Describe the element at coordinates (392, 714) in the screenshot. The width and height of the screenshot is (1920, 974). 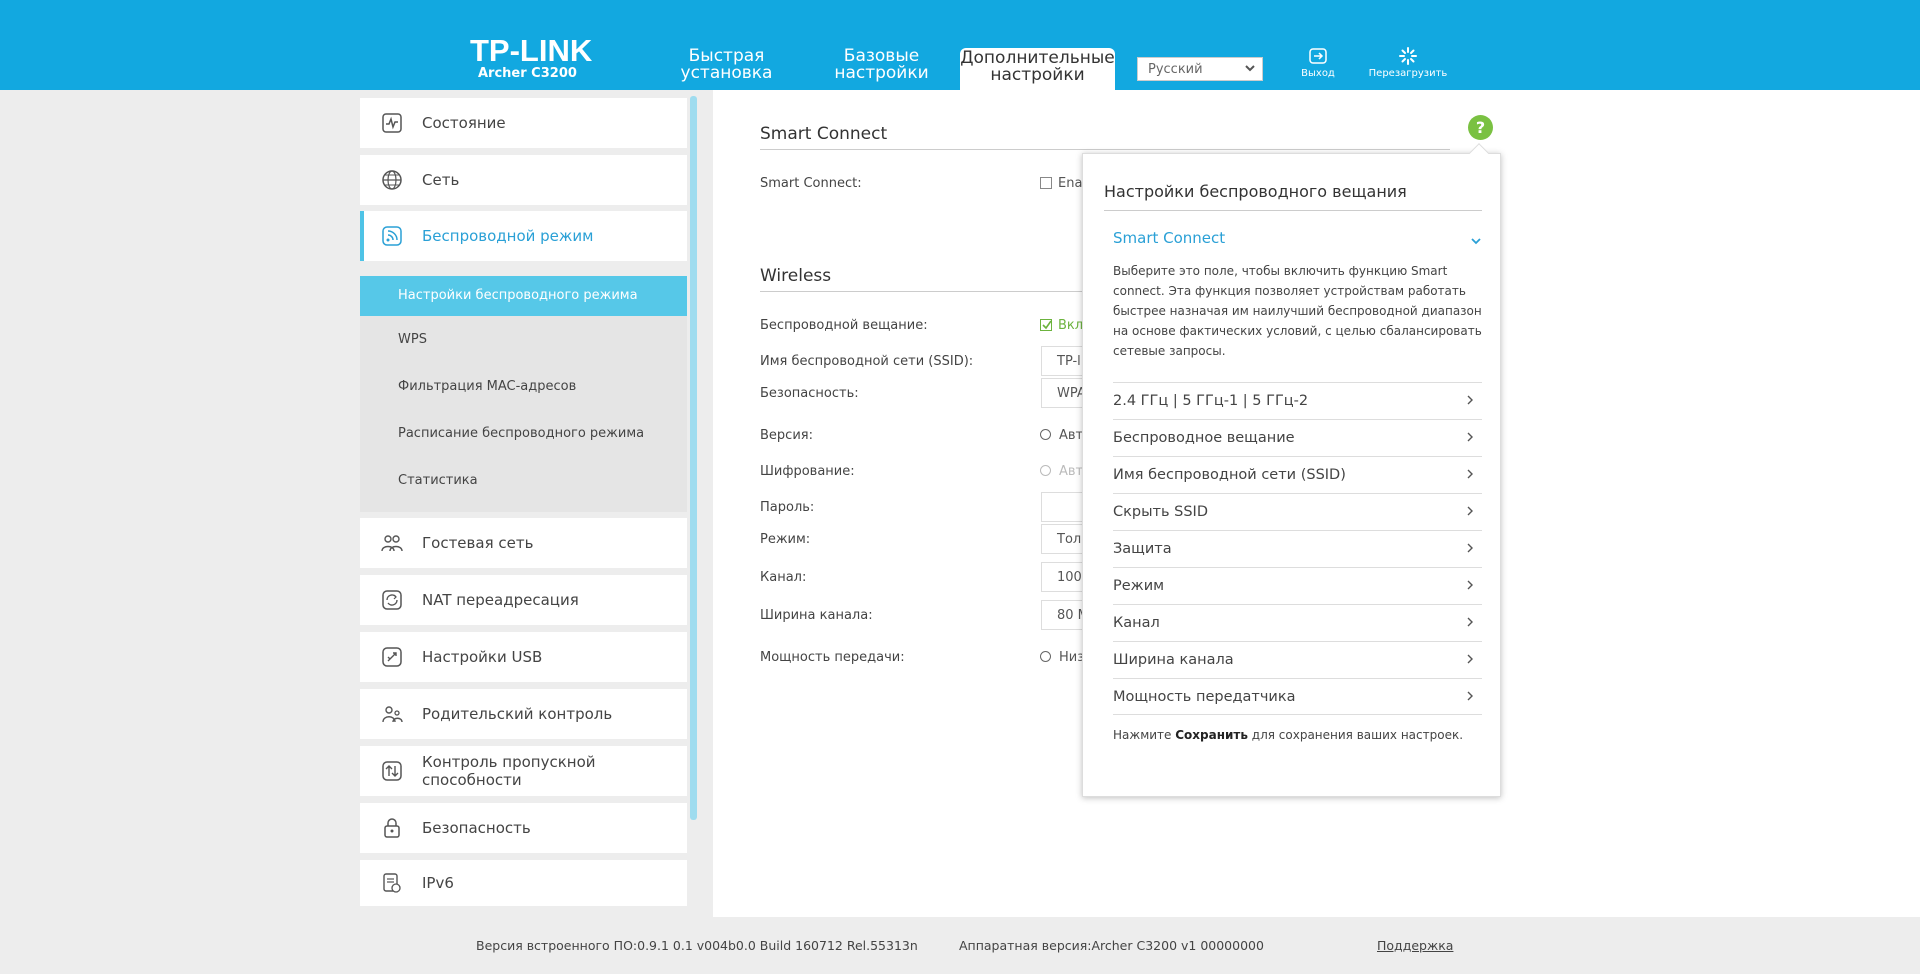
I see `parental-icon` at that location.